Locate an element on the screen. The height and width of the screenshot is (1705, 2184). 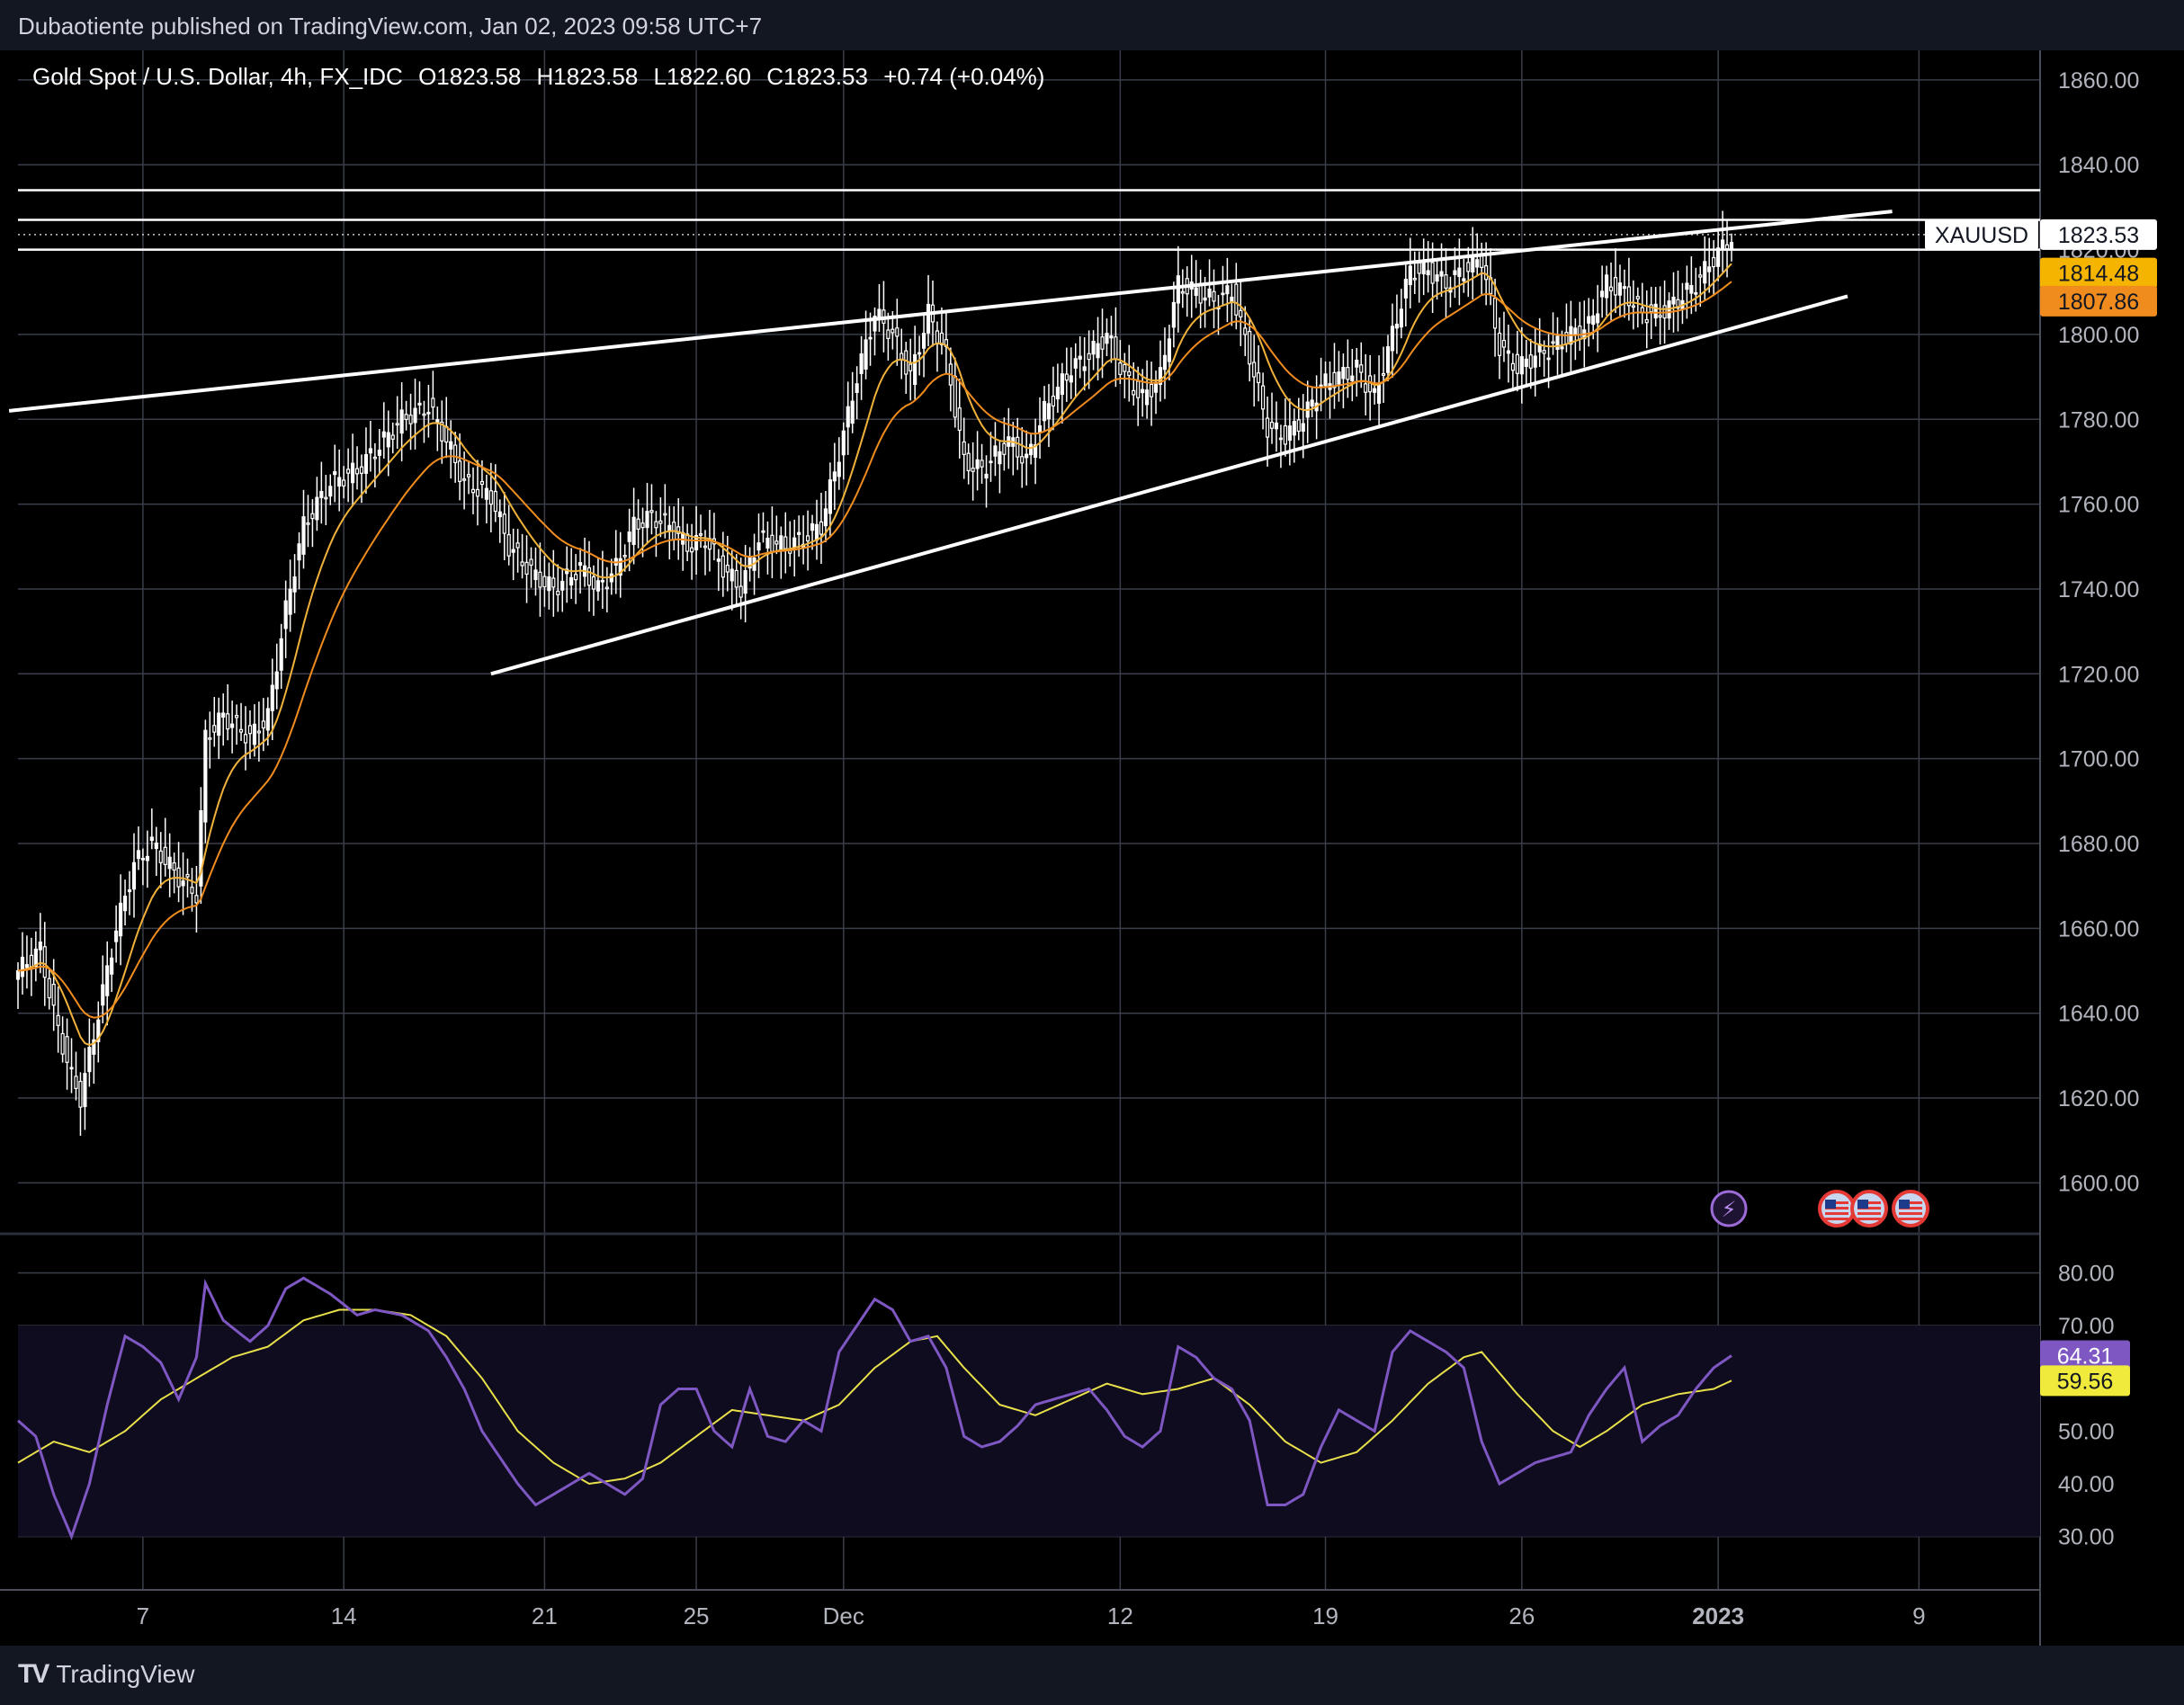
time-tick-9: 9 is located at coordinates (1919, 1615).